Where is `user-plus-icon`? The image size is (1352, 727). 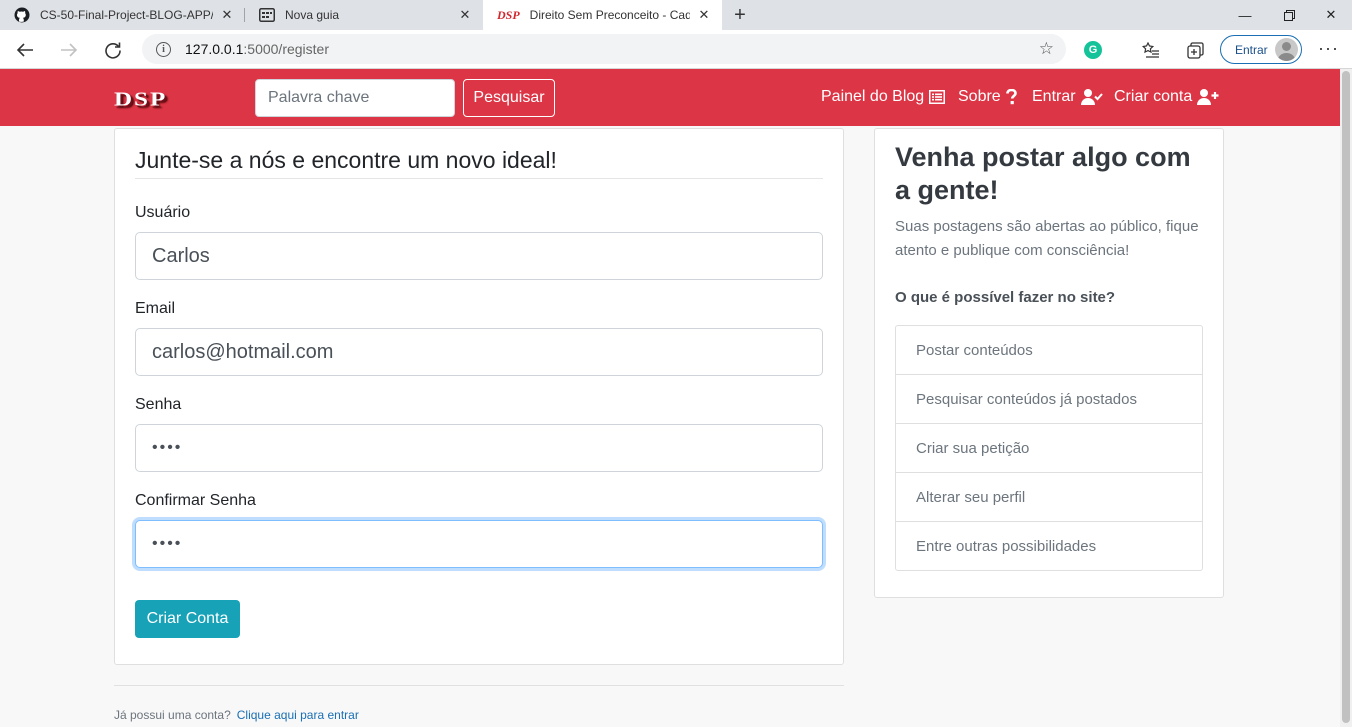 user-plus-icon is located at coordinates (1208, 97).